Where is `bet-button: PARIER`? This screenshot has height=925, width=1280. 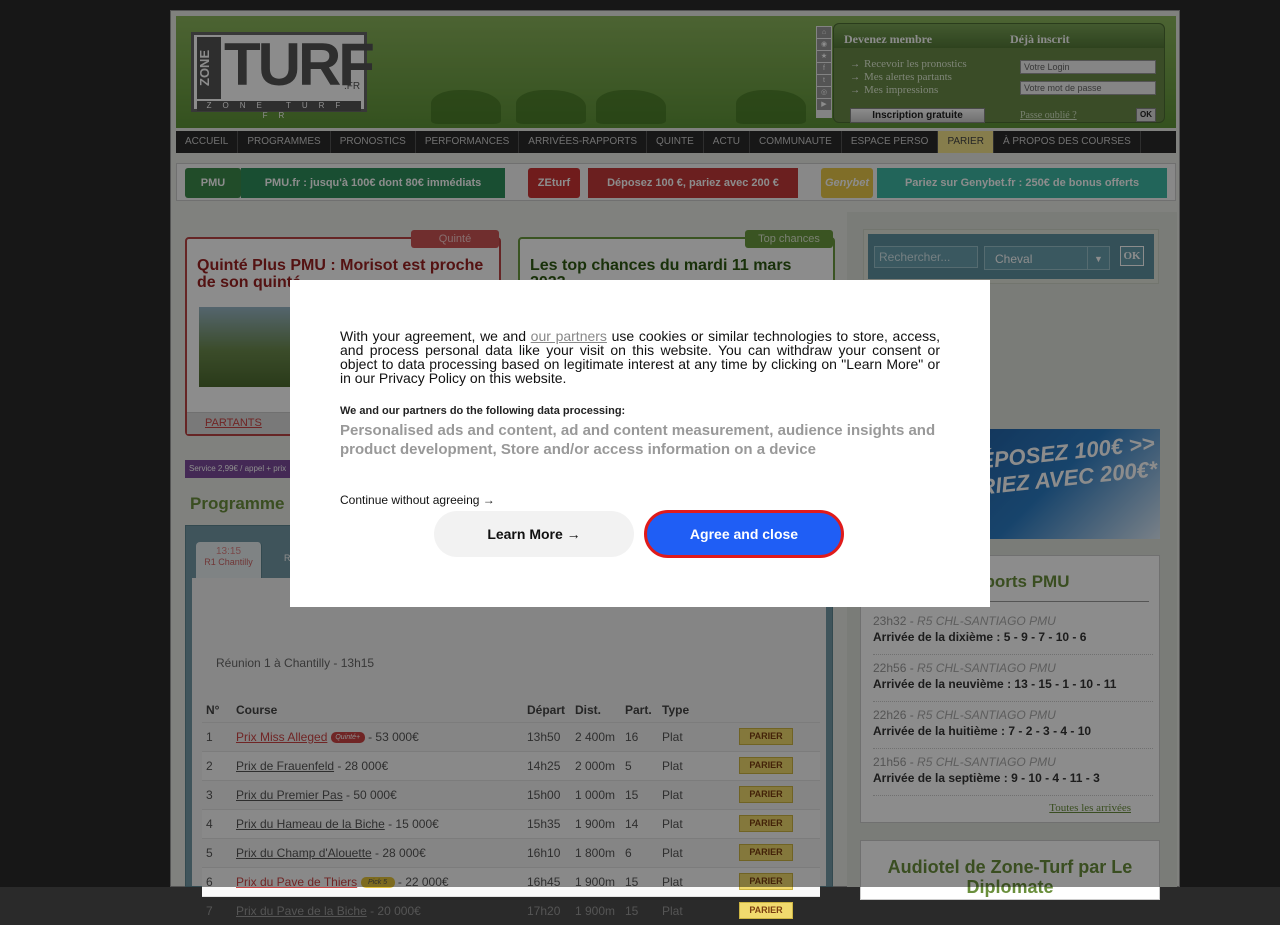 bet-button: PARIER is located at coordinates (766, 911).